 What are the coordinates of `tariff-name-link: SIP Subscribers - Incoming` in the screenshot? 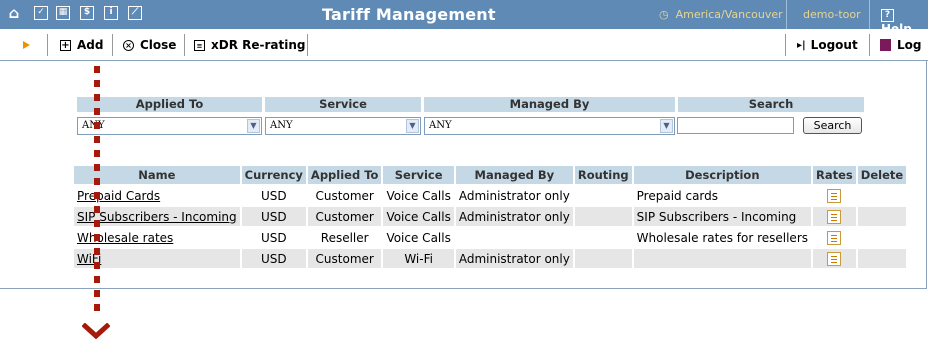 It's located at (157, 217).